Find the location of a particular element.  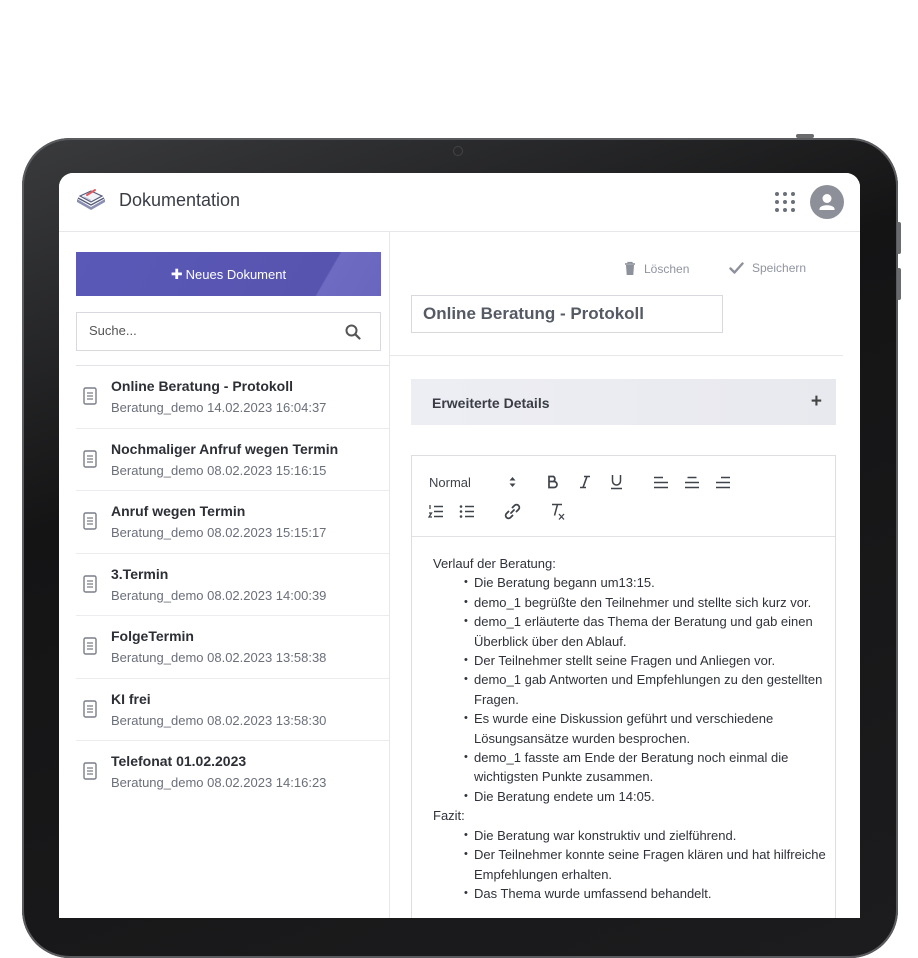

app-header: Dokumentation is located at coordinates (459, 202).